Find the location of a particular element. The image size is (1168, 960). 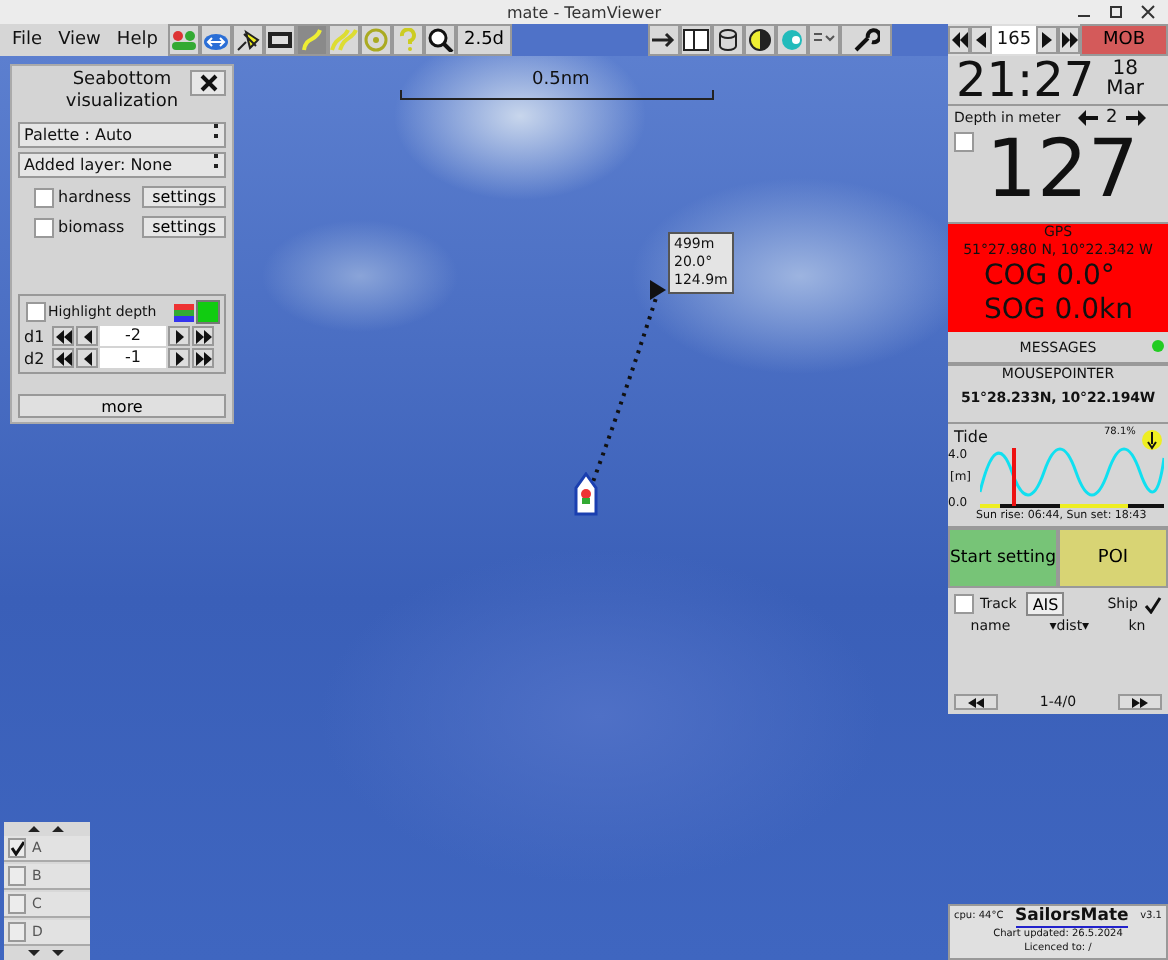

waypoint-arrow-icon is located at coordinates (658, 290).